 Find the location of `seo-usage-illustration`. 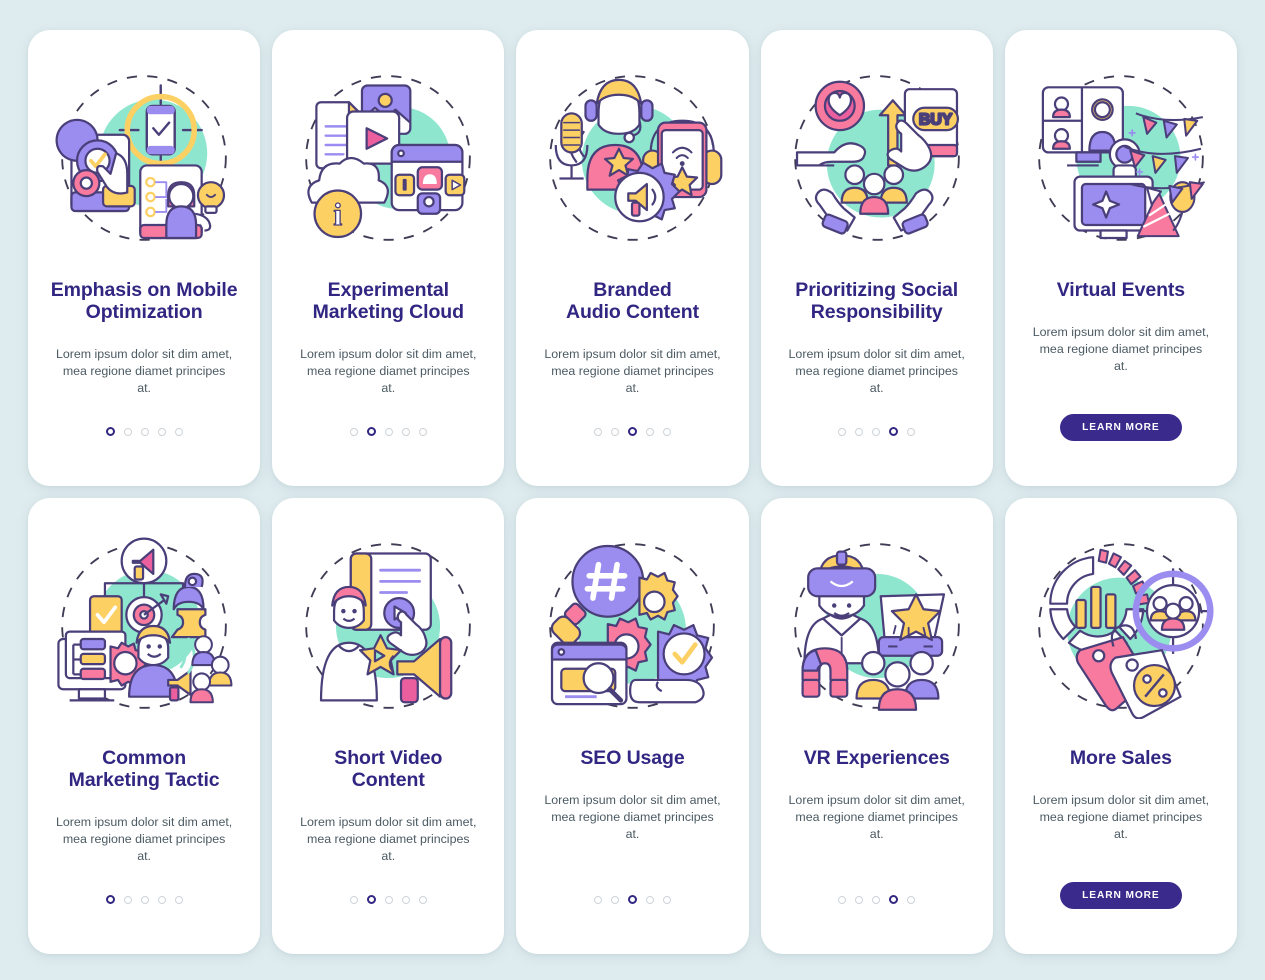

seo-usage-illustration is located at coordinates (632, 626).